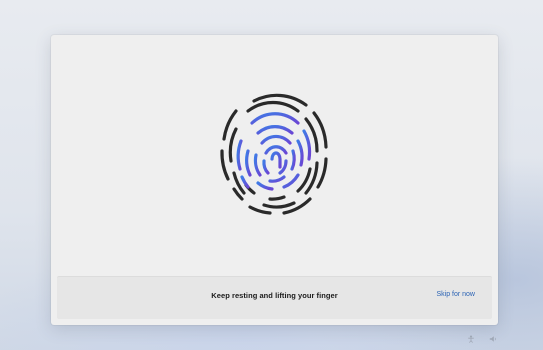 The image size is (543, 350). Describe the element at coordinates (471, 339) in the screenshot. I see `accessibility-icon` at that location.